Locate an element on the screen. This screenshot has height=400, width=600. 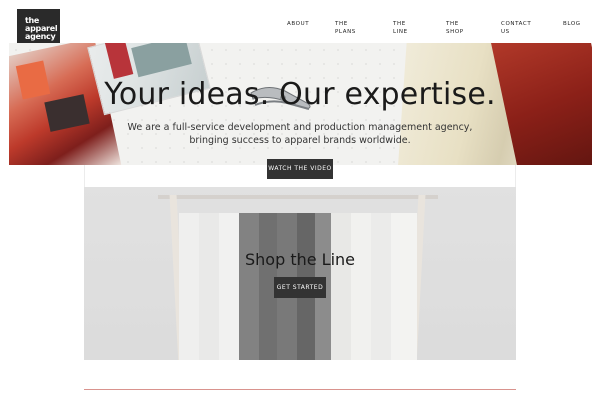
nav-about: ABOUT is located at coordinates (298, 30).